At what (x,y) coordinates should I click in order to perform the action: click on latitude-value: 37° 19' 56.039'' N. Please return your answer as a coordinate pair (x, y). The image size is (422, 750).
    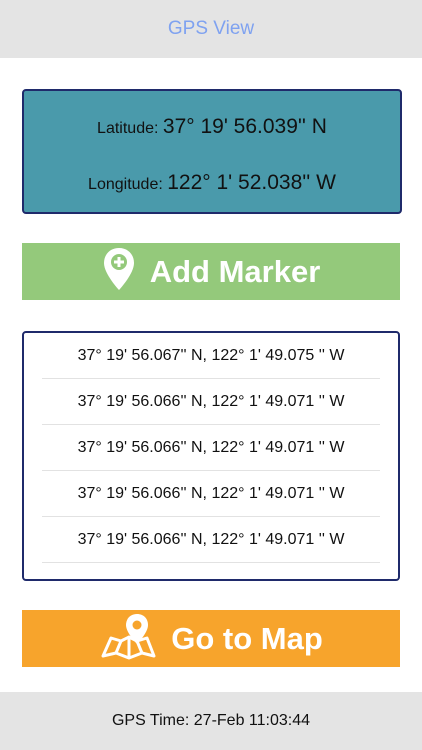
    Looking at the image, I should click on (244, 126).